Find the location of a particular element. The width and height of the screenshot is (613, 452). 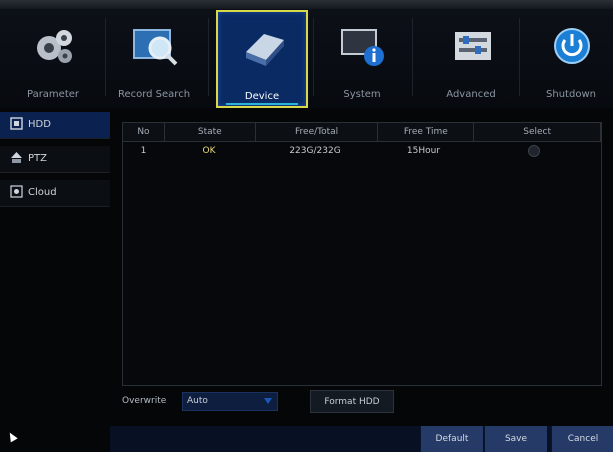

tab-label: Shutdown is located at coordinates (571, 94).